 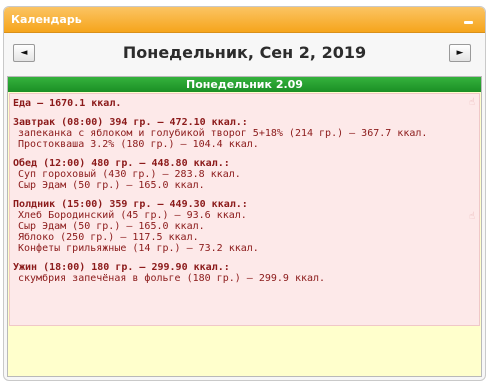 What do you see at coordinates (24, 53) in the screenshot?
I see `prev-day-button: ◄` at bounding box center [24, 53].